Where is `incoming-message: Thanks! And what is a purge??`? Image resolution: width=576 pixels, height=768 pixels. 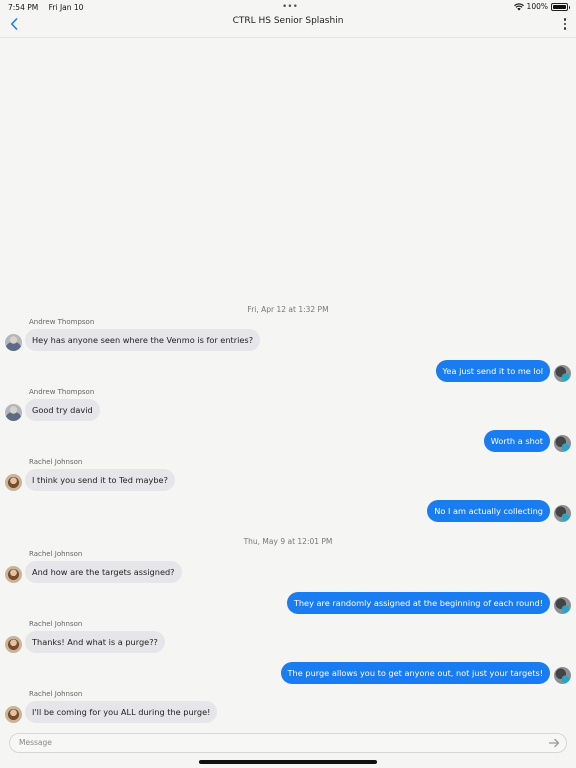
incoming-message: Thanks! And what is a purge?? is located at coordinates (95, 642).